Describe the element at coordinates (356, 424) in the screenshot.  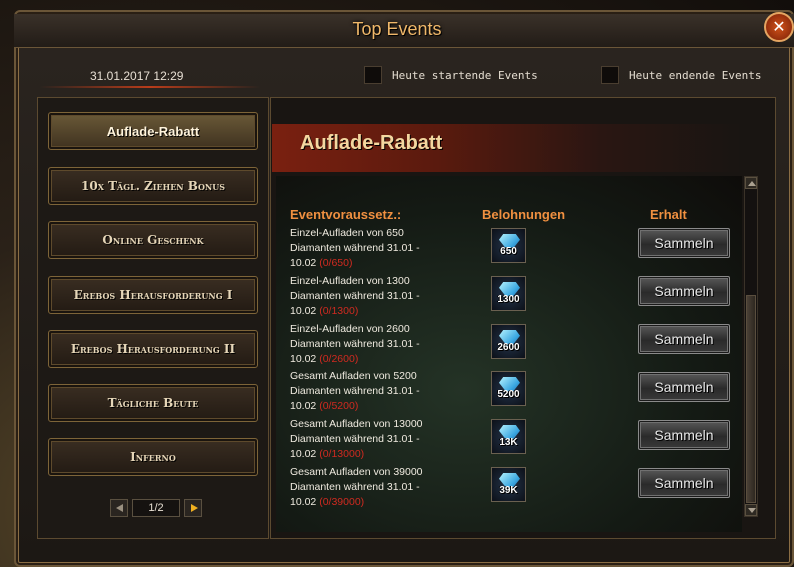
I see `condition-line: Gesamt Aufladen von 13000` at that location.